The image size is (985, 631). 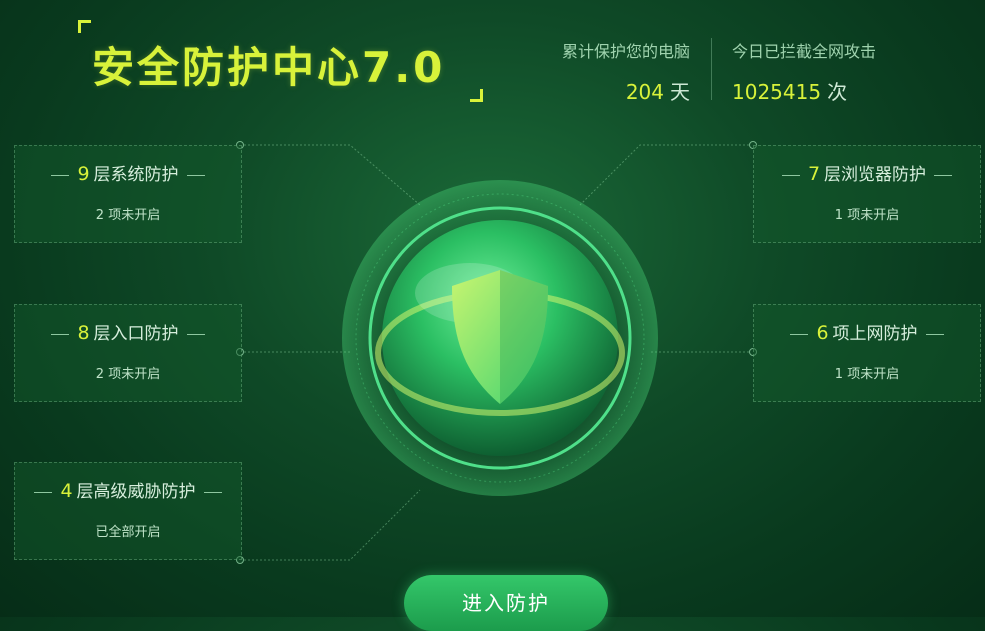 What do you see at coordinates (875, 175) in the screenshot?
I see `card-title: 层浏览器防护` at bounding box center [875, 175].